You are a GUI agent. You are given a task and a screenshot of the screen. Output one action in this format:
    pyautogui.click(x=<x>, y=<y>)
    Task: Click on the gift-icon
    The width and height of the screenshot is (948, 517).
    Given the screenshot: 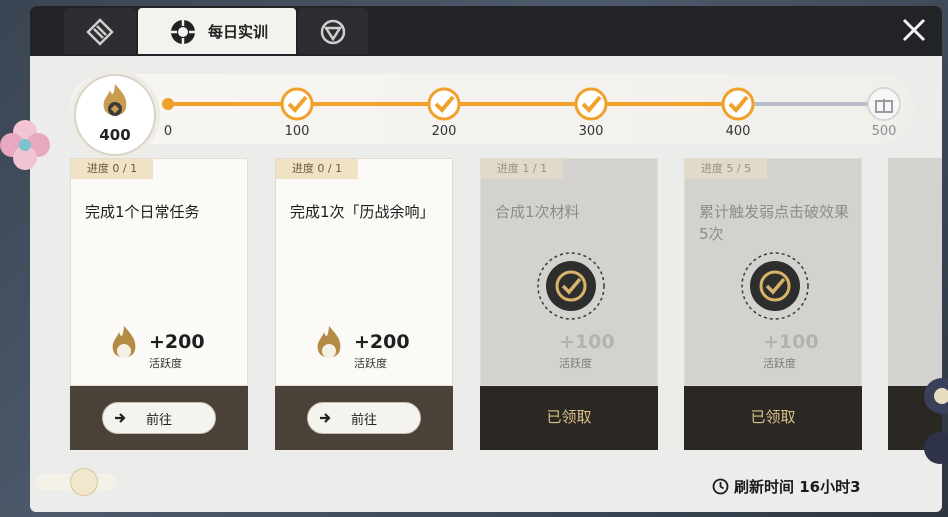 What is the action you would take?
    pyautogui.click(x=884, y=104)
    